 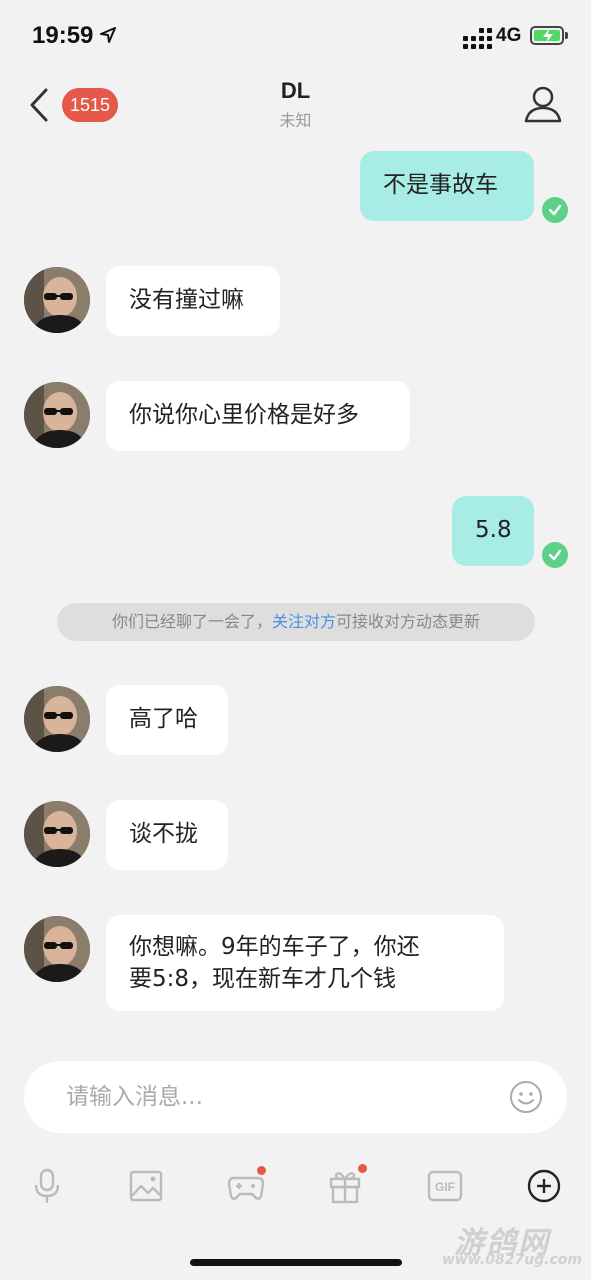 What do you see at coordinates (566, 35) in the screenshot?
I see `battery-tip` at bounding box center [566, 35].